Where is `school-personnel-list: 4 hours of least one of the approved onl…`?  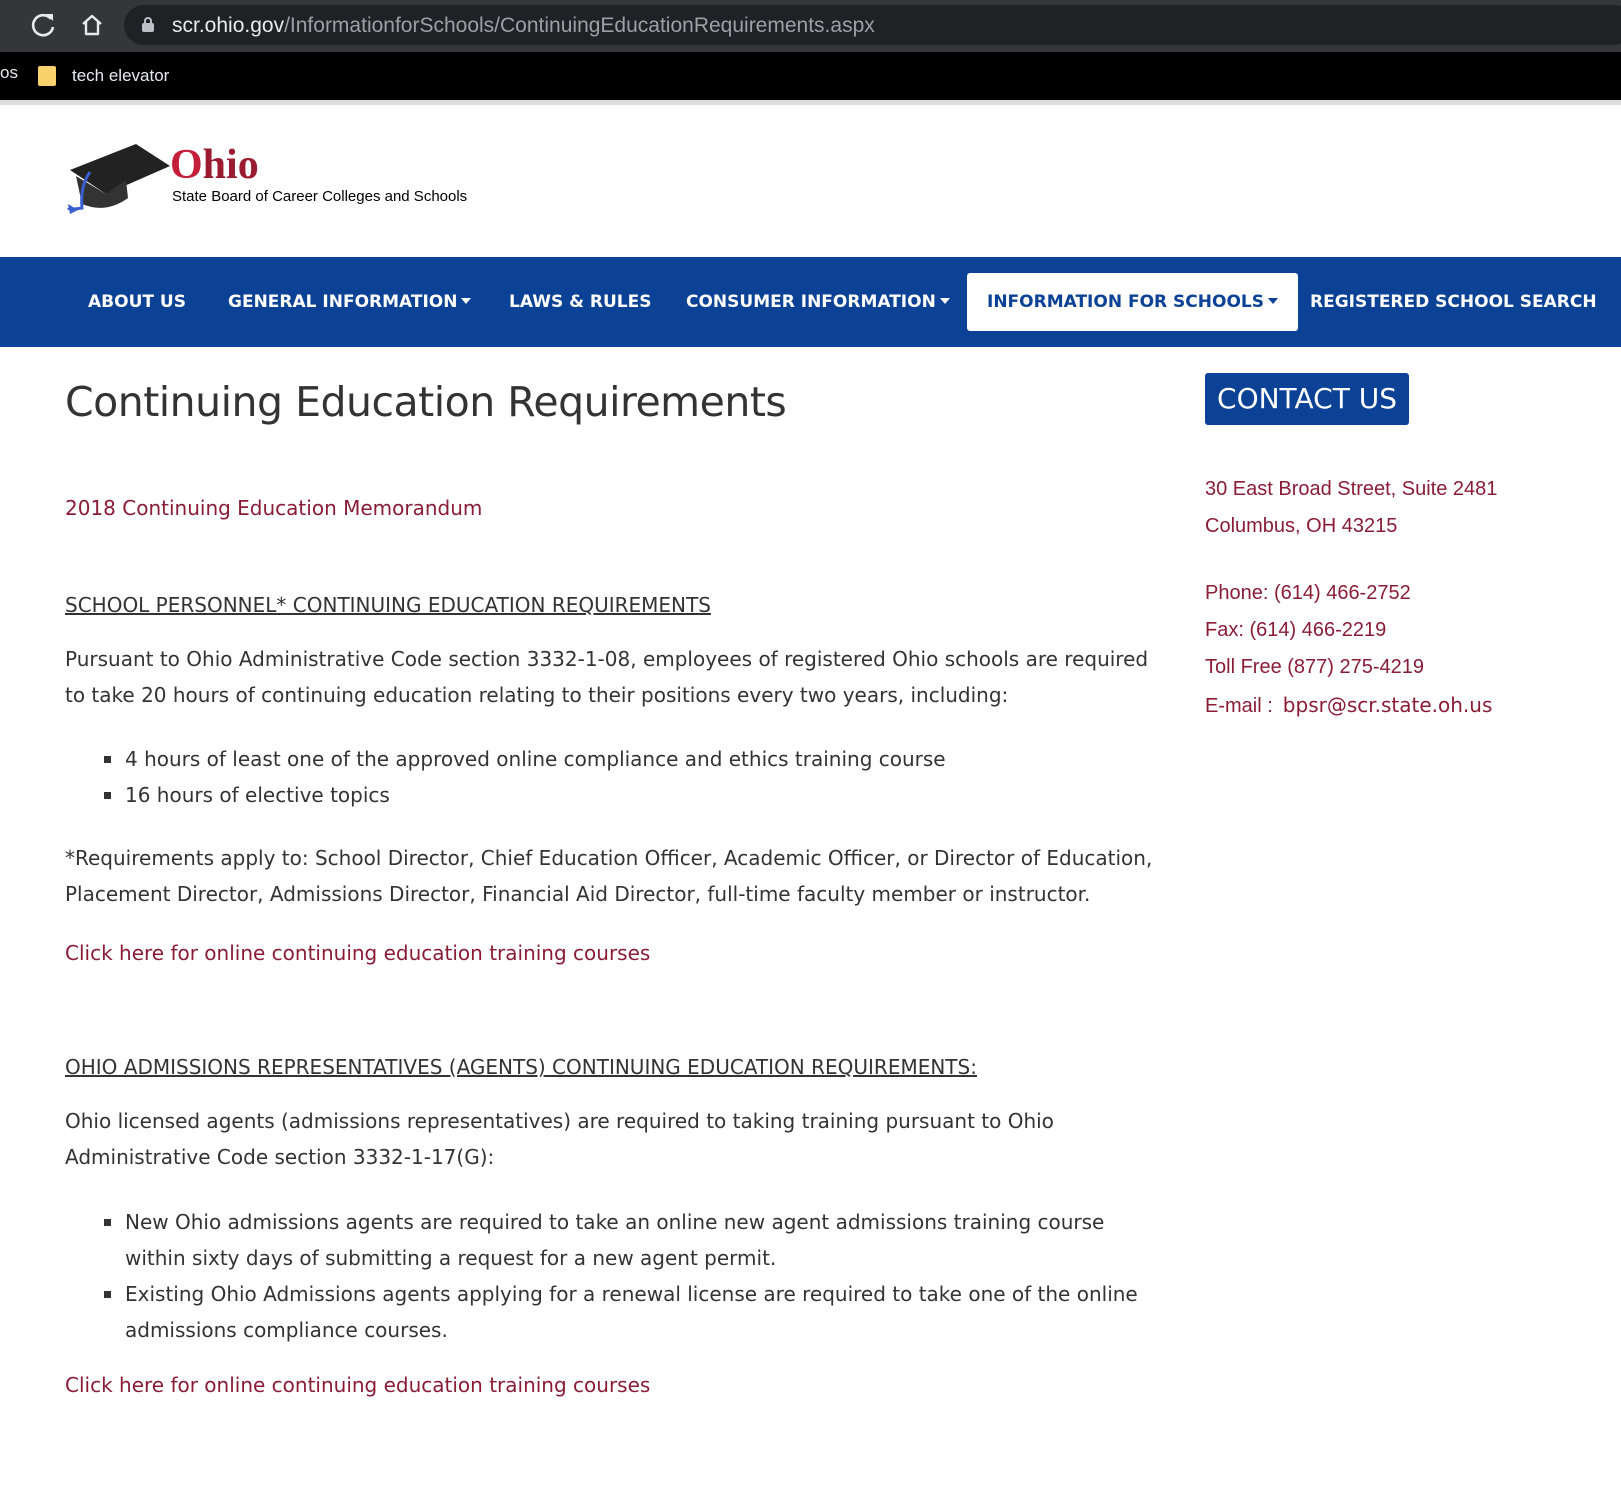
school-personnel-list: 4 hours of least one of the approved onl… is located at coordinates (615, 777).